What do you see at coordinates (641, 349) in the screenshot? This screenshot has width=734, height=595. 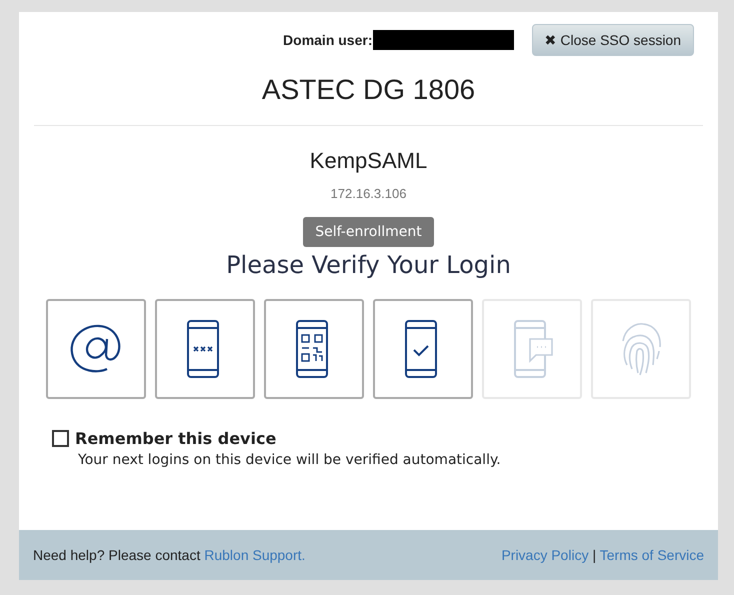 I see `fingerprint-icon` at bounding box center [641, 349].